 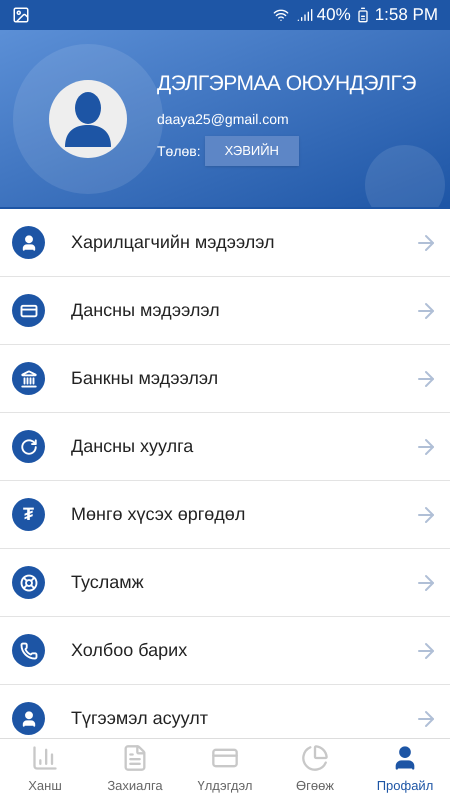 I want to click on tugrik-icon: ₮, so click(x=28, y=514).